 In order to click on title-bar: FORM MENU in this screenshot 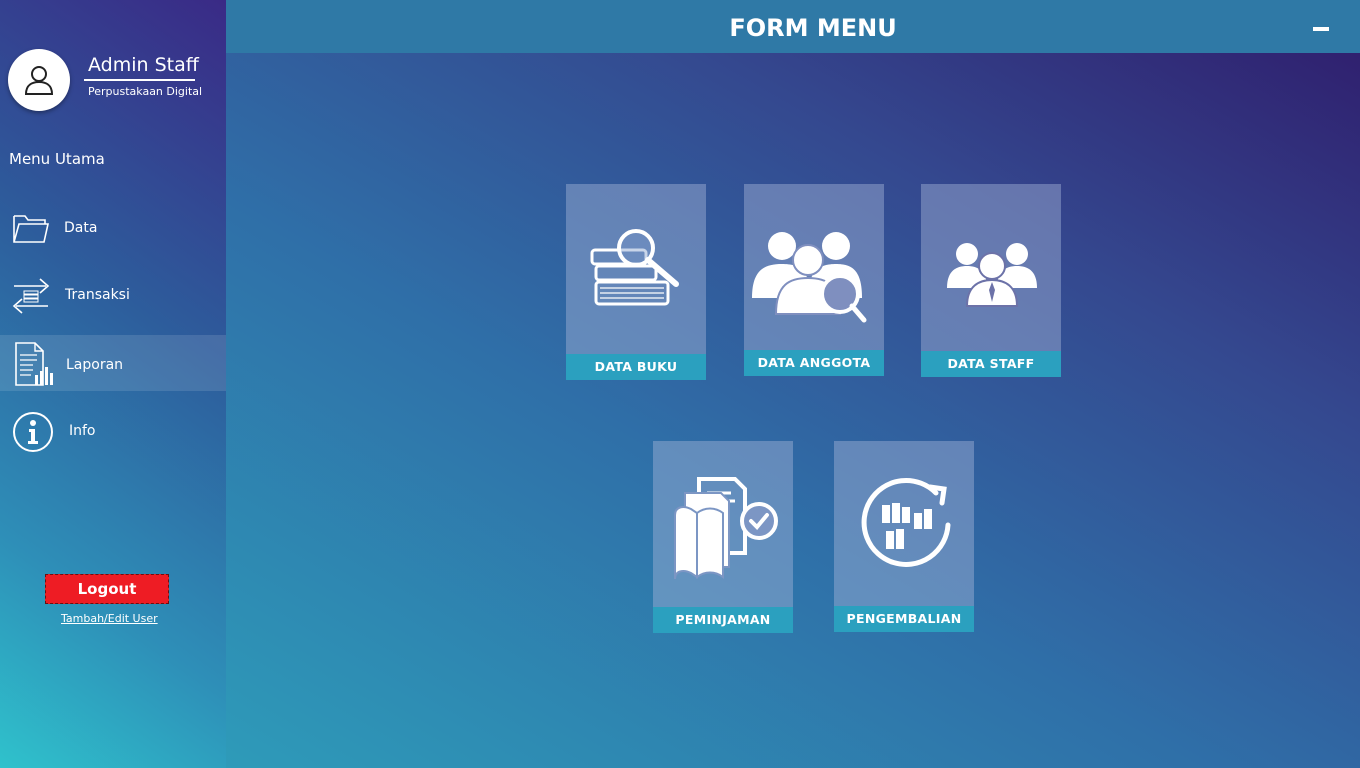, I will do `click(793, 26)`.